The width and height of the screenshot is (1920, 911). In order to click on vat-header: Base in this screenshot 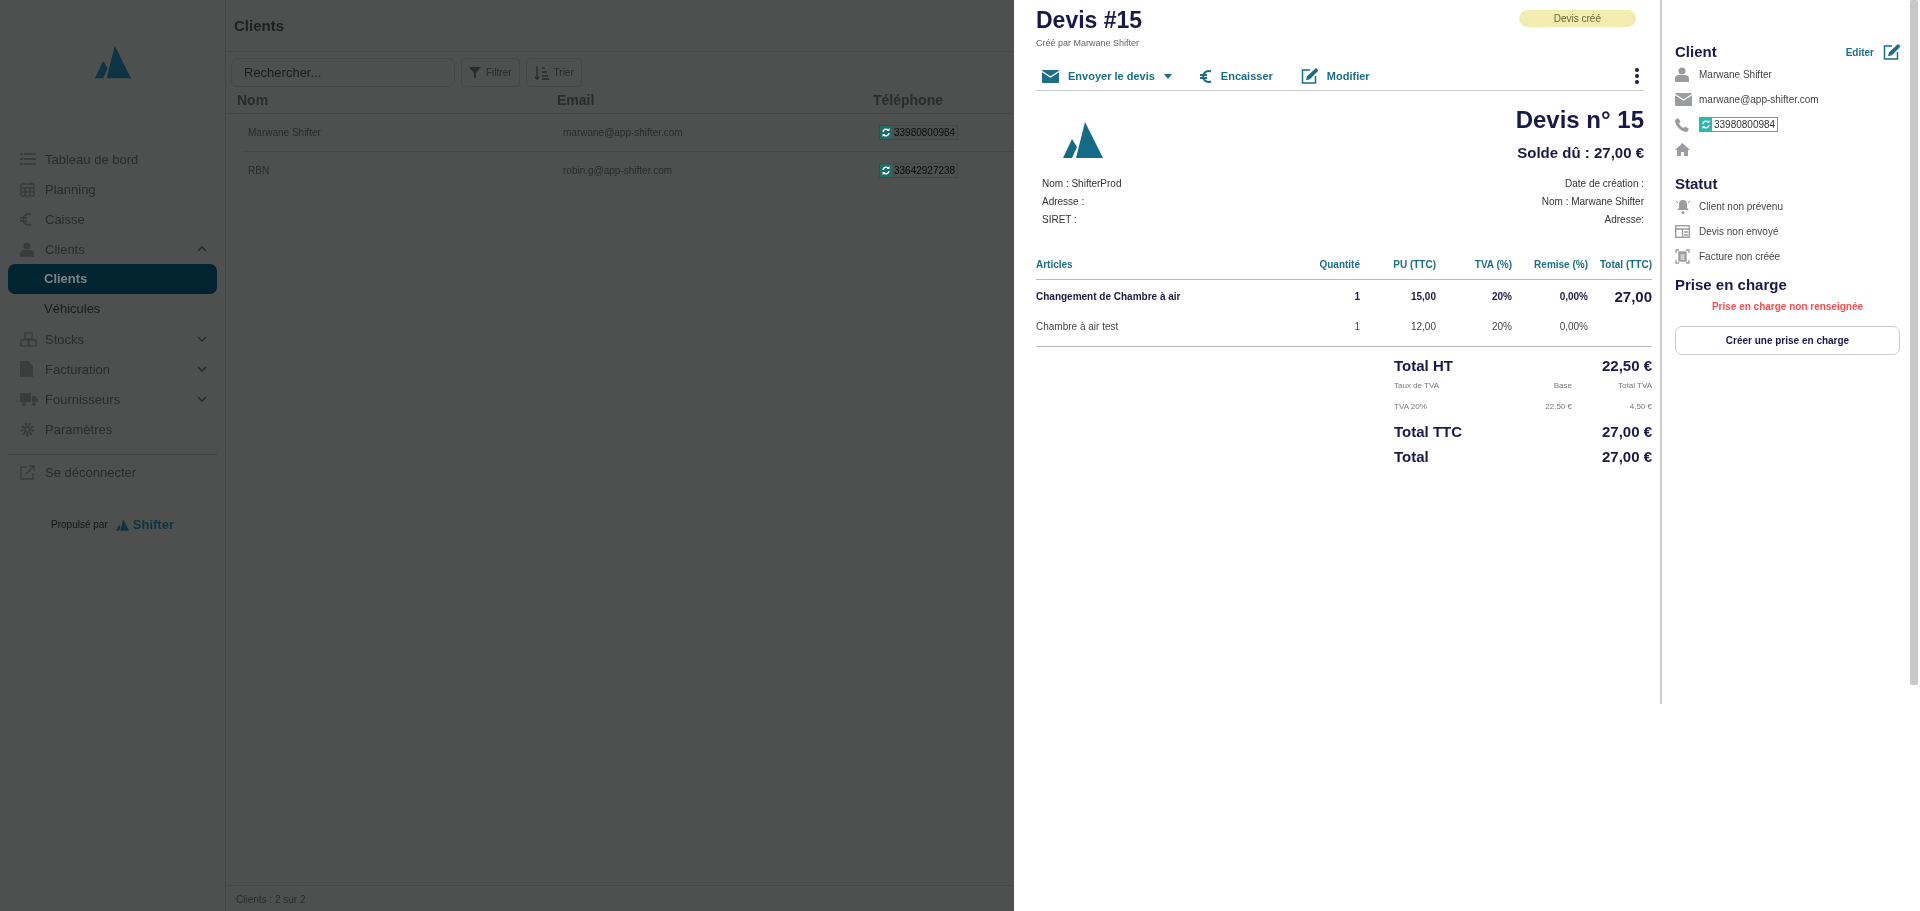, I will do `click(1562, 385)`.